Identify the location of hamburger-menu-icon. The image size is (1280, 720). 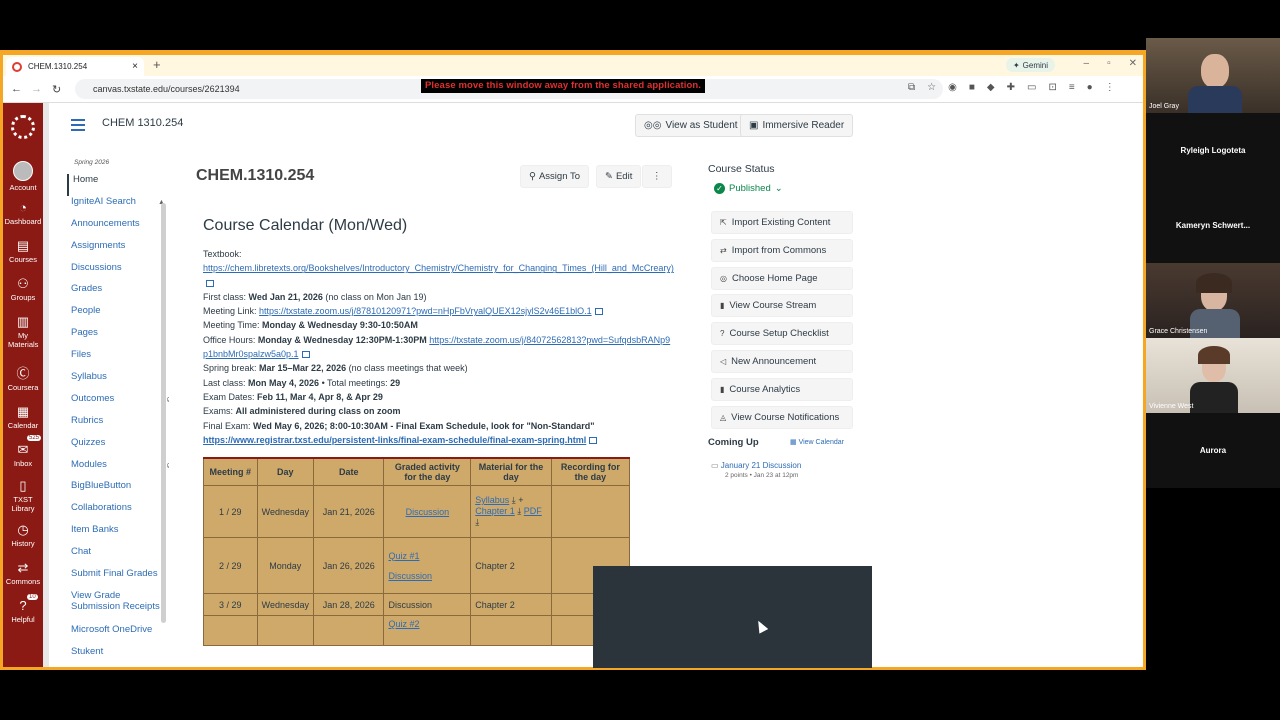
(78, 126).